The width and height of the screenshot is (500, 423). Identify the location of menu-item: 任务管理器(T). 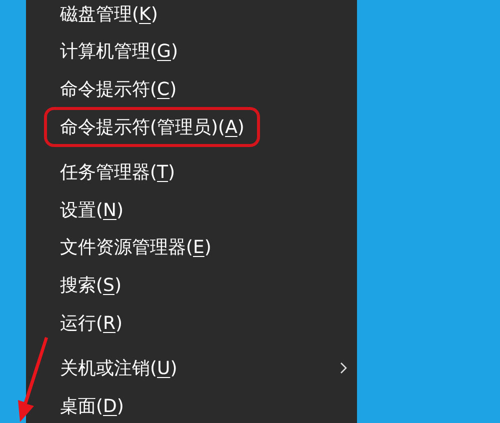
(118, 172).